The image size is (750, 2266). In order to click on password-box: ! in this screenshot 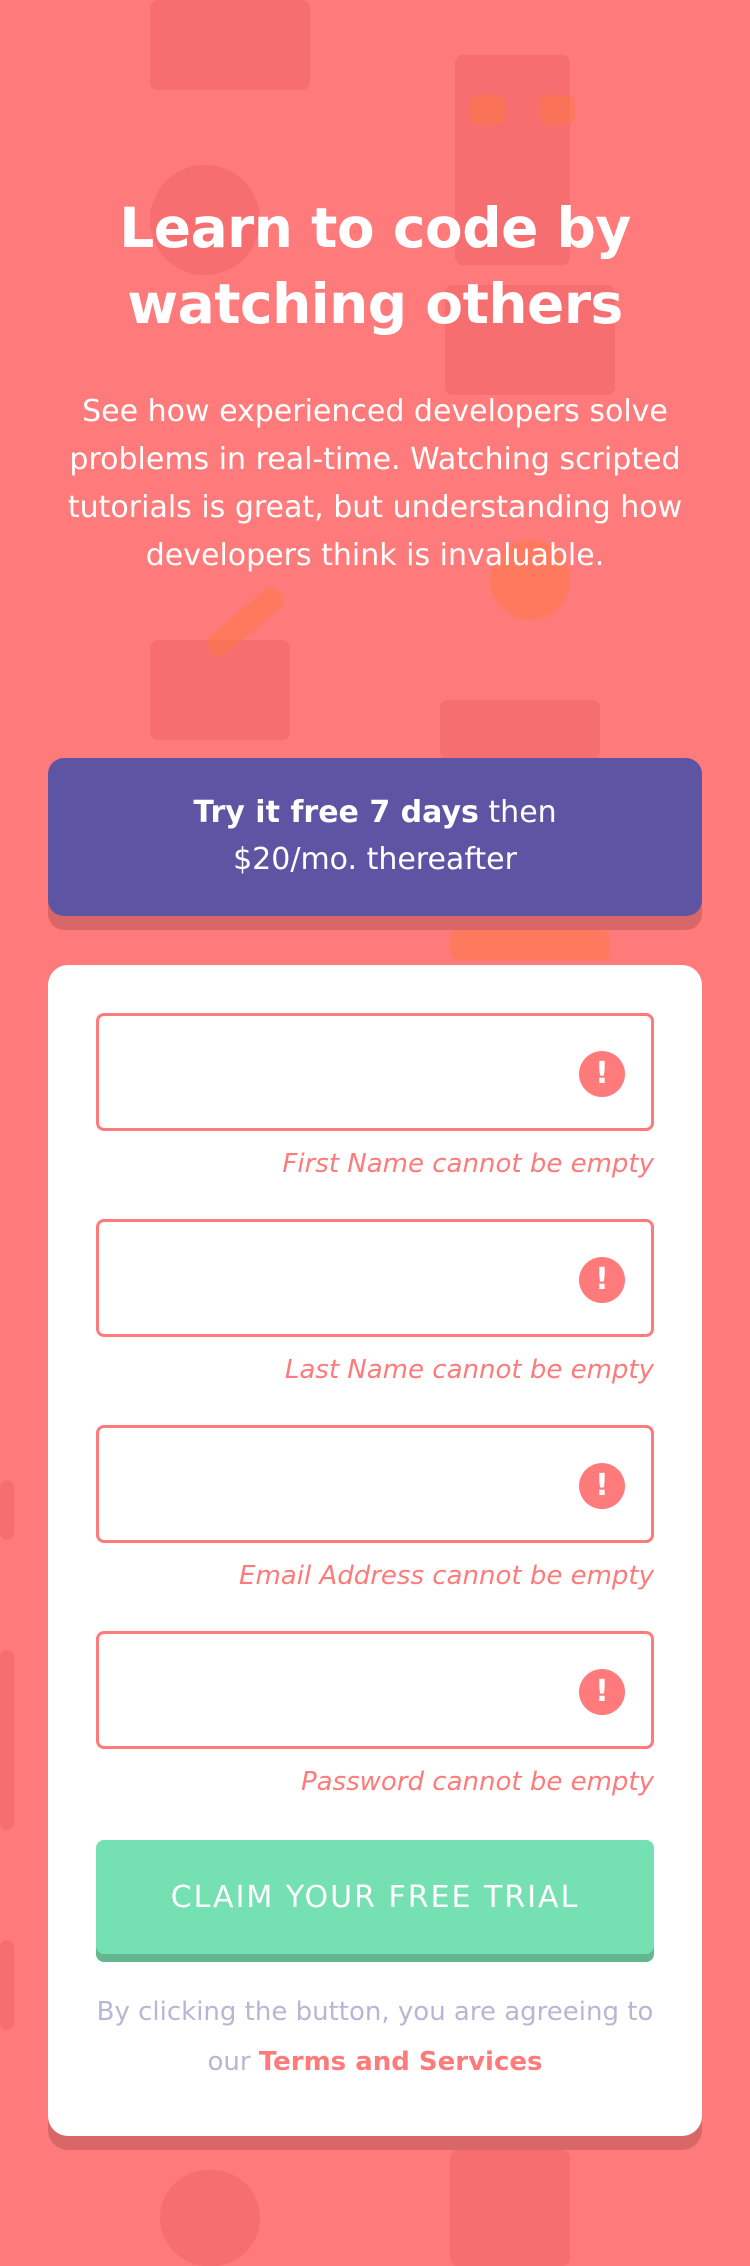, I will do `click(375, 1690)`.